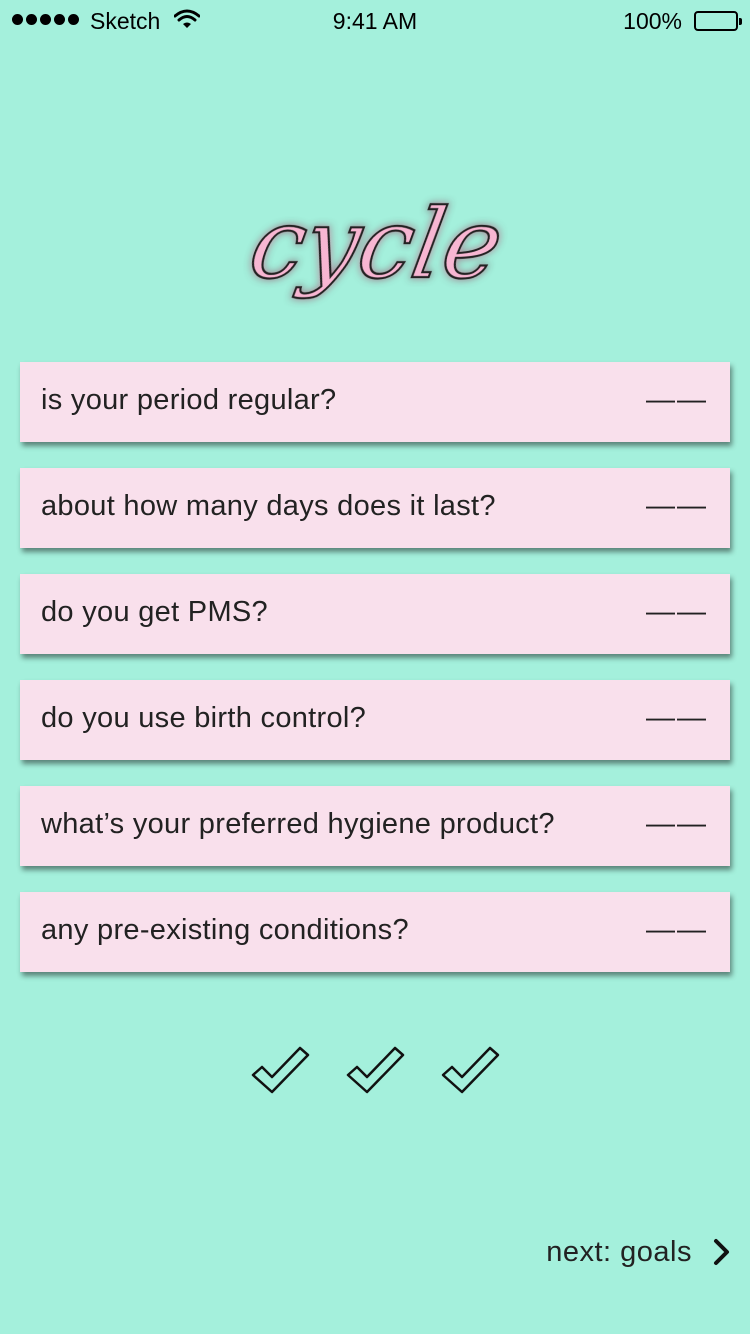  What do you see at coordinates (154, 612) in the screenshot?
I see `question-label: do you get PMS?` at bounding box center [154, 612].